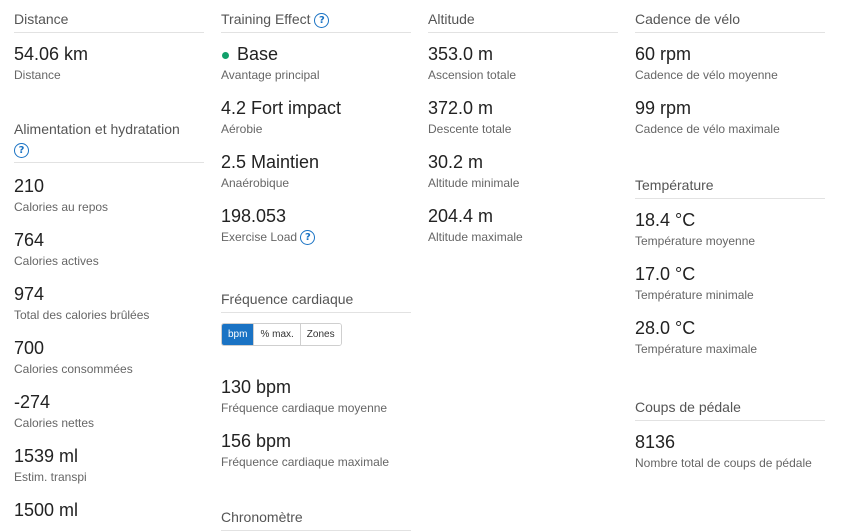  I want to click on stat-avg-temp: 18.4 °C Température moyenne, so click(730, 229).